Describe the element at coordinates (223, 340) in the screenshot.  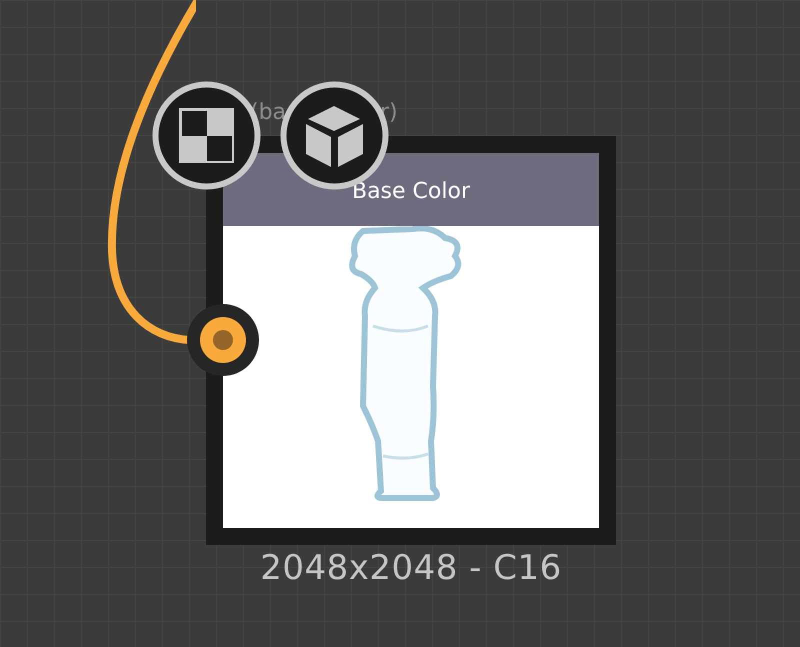
I see `input-port` at that location.